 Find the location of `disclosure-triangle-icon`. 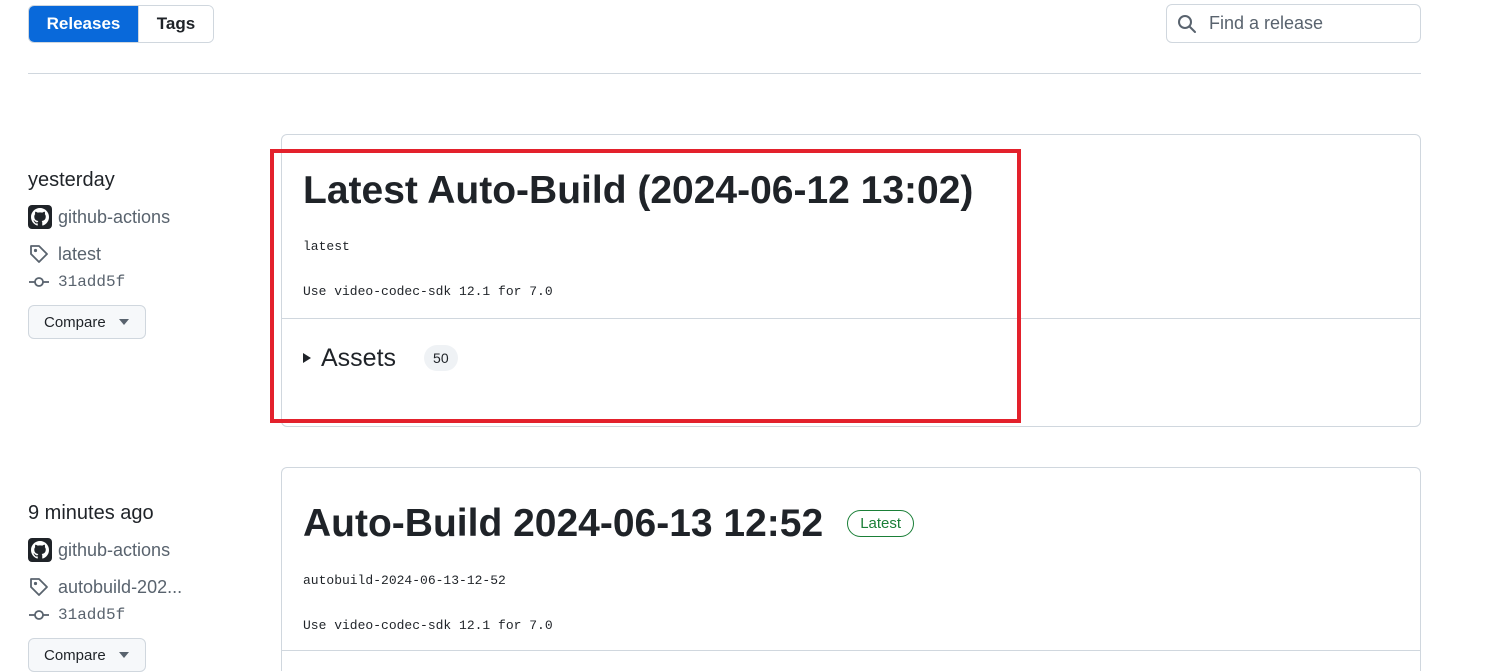

disclosure-triangle-icon is located at coordinates (307, 358).